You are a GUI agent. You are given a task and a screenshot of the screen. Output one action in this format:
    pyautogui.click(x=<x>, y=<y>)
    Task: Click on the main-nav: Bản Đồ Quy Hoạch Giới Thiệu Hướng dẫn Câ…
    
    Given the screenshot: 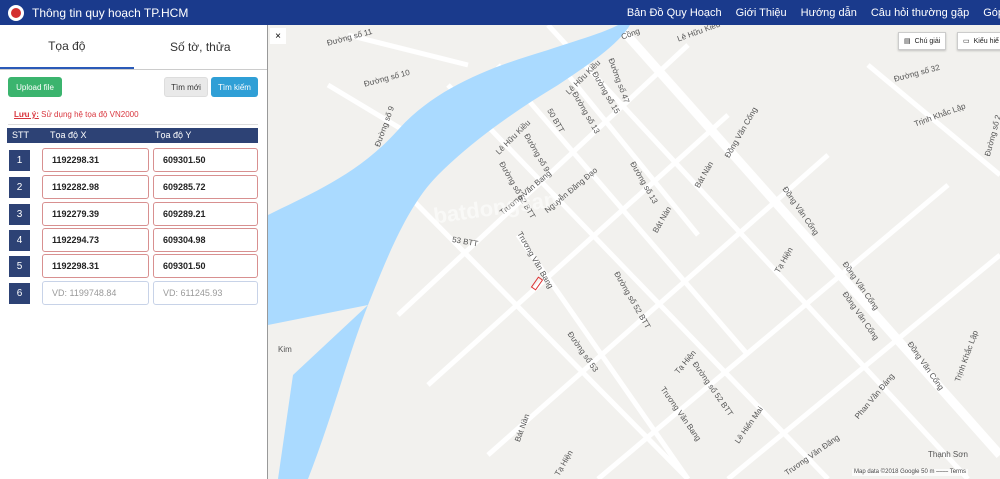 What is the action you would take?
    pyautogui.click(x=813, y=12)
    